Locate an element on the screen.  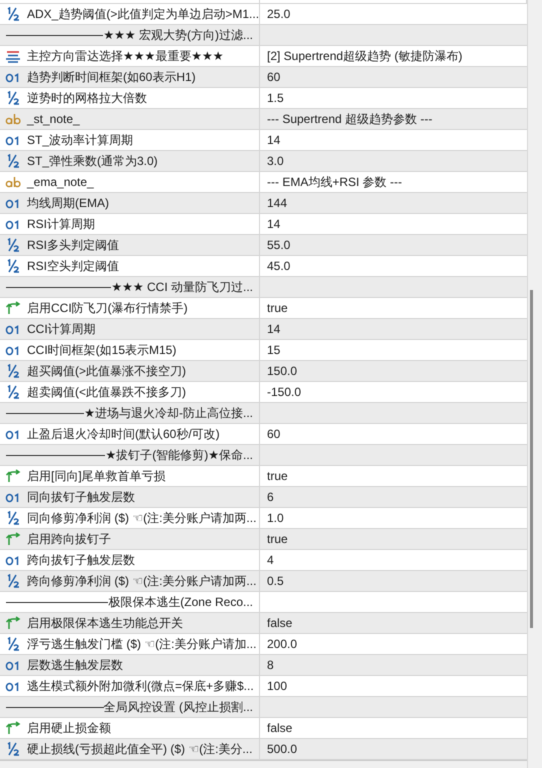
parameter-name: 启用硬止损金额 is located at coordinates (69, 728).